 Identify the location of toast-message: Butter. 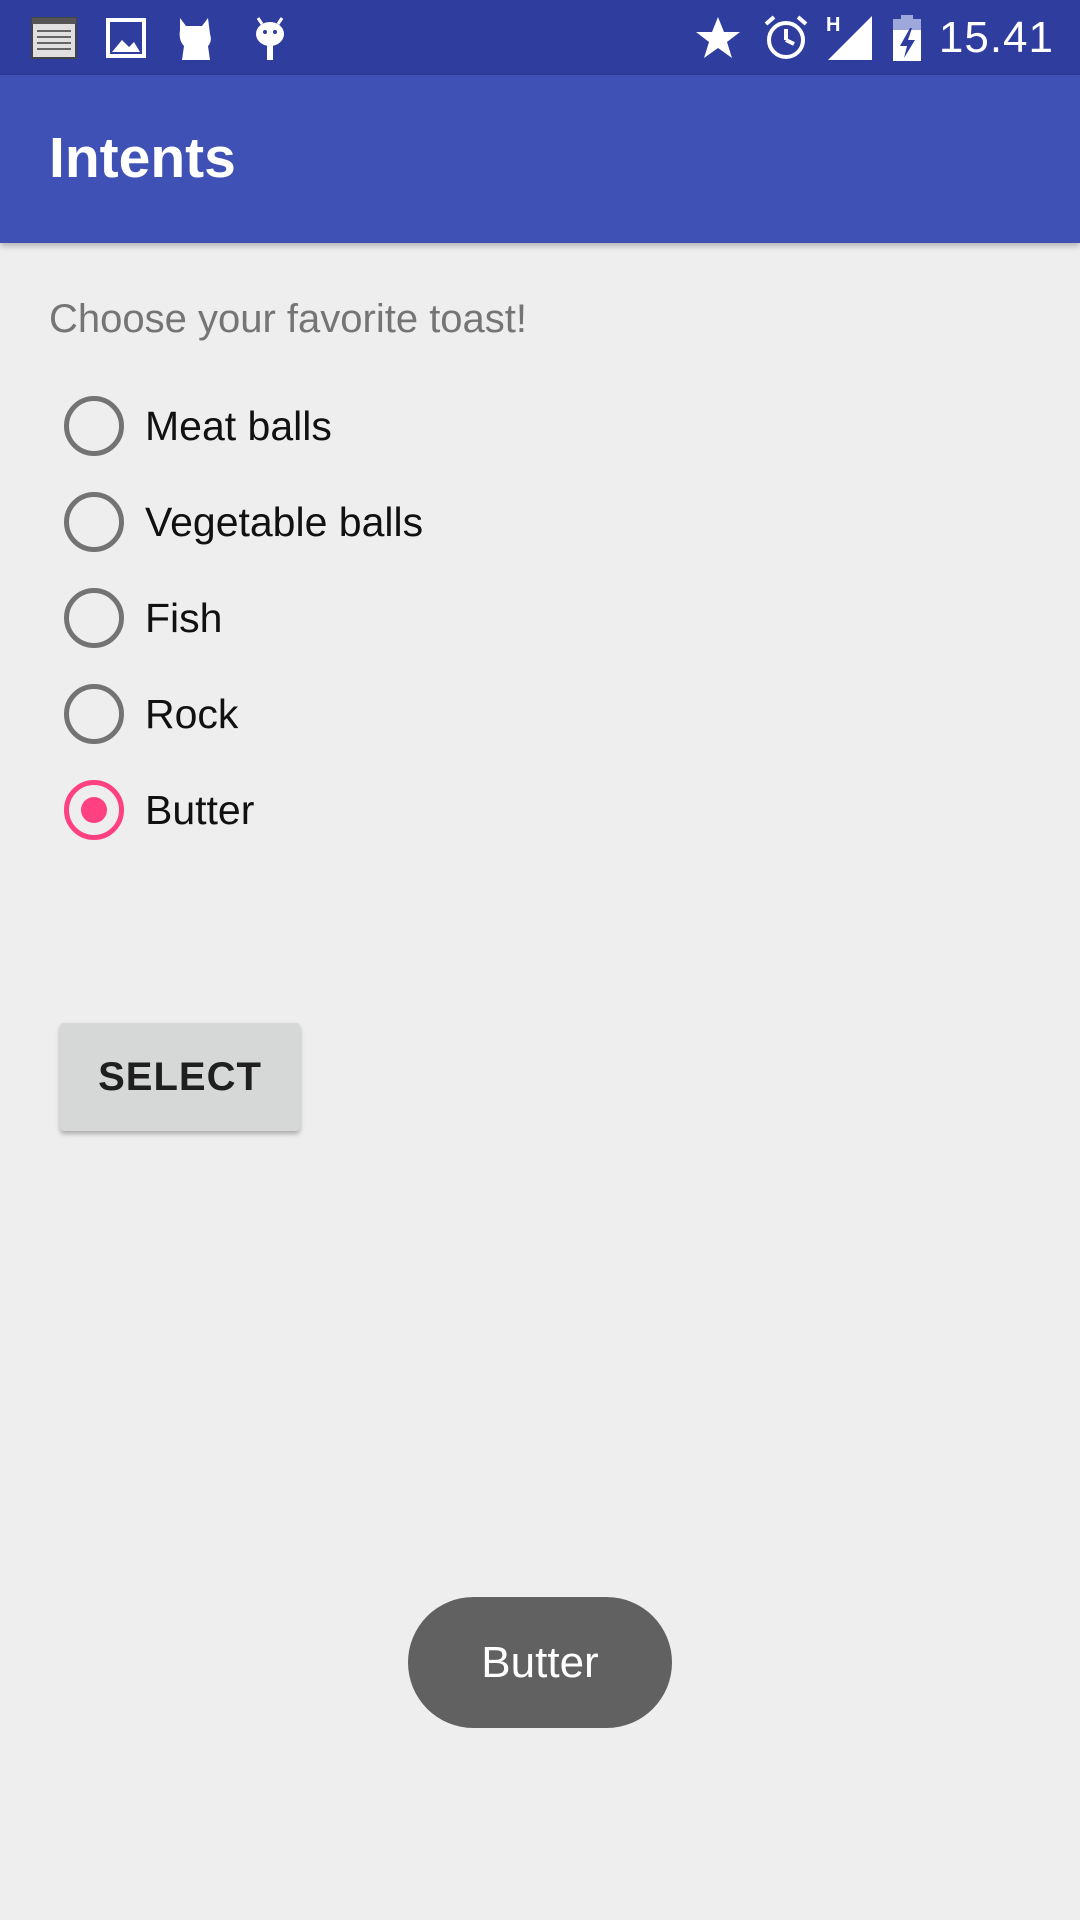
(540, 1662).